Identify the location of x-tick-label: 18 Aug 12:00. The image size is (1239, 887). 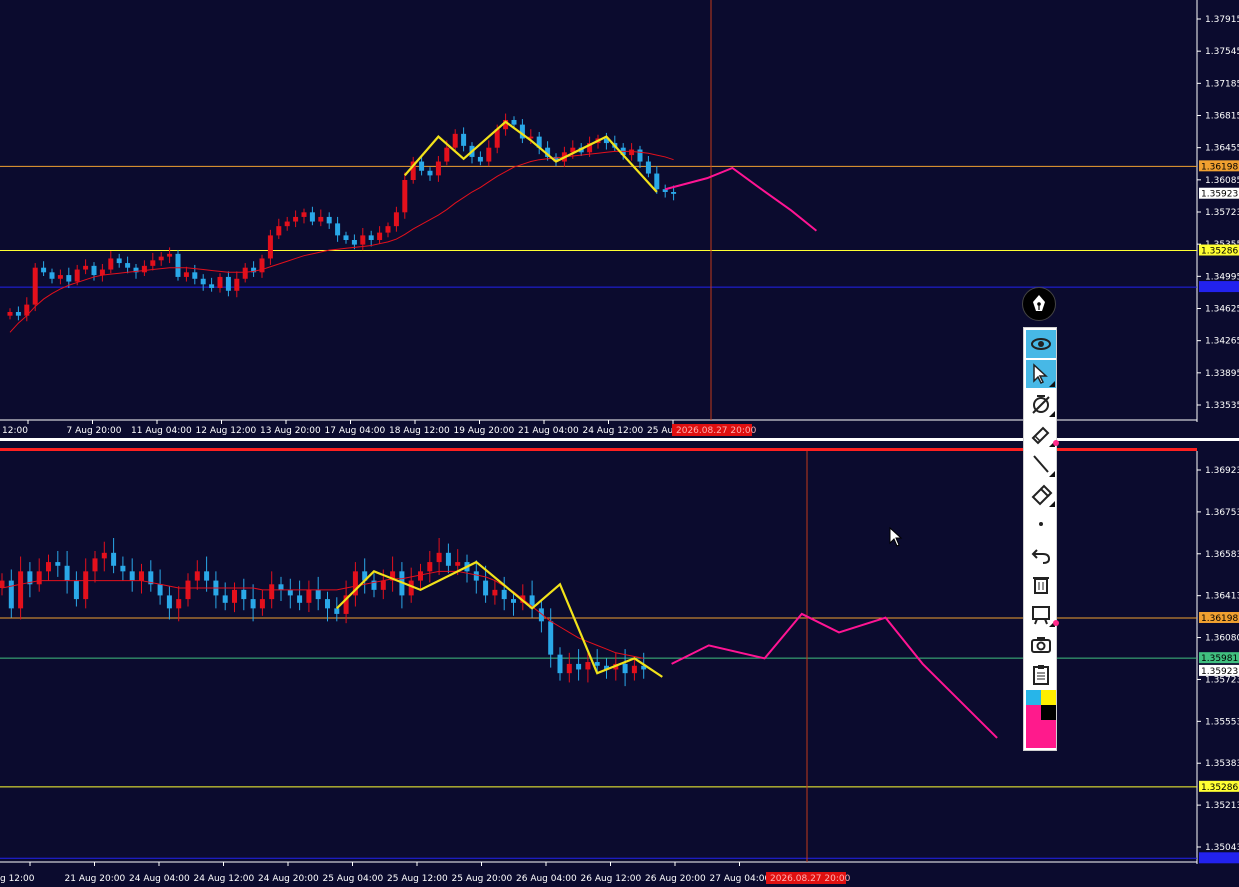
(419, 431).